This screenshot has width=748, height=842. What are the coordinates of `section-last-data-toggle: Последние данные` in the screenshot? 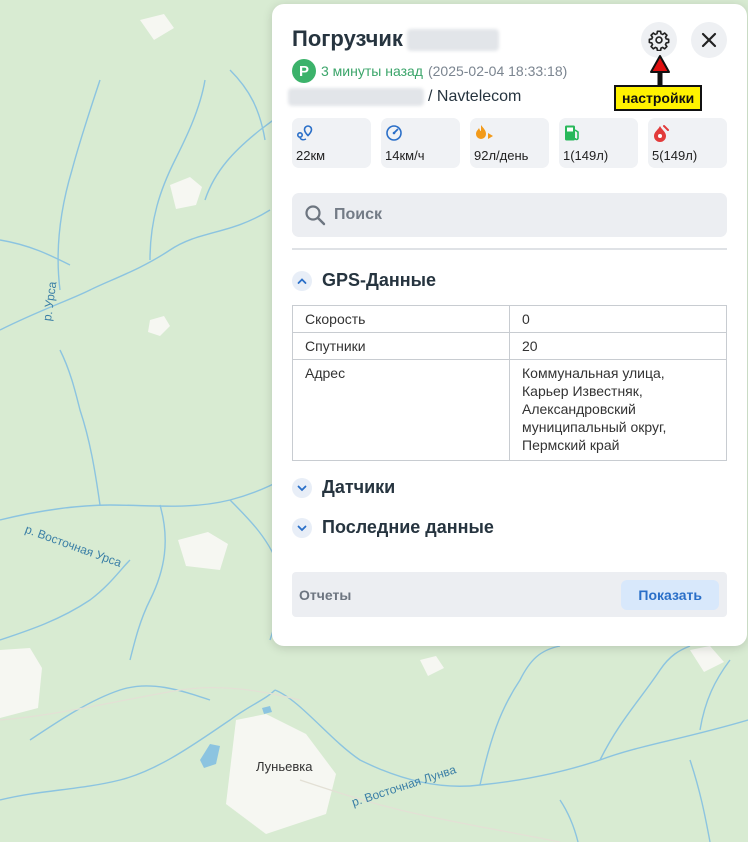 It's located at (393, 527).